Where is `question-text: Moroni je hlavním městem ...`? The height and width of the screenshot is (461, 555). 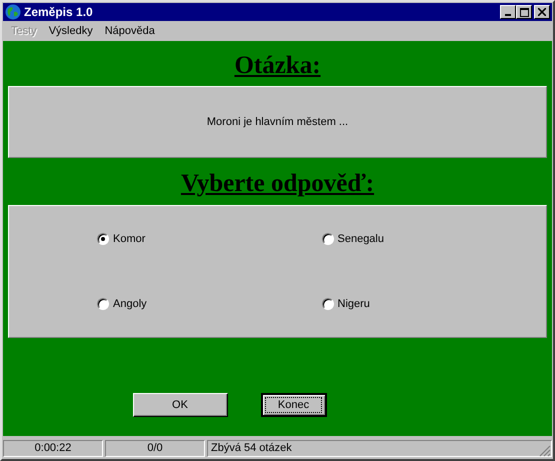 question-text: Moroni je hlavním městem ... is located at coordinates (277, 122).